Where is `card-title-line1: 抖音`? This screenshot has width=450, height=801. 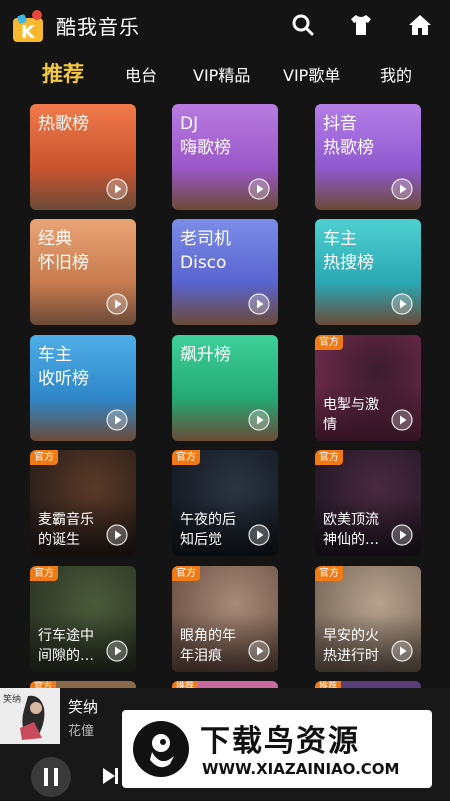
card-title-line1: 抖音 is located at coordinates (340, 124).